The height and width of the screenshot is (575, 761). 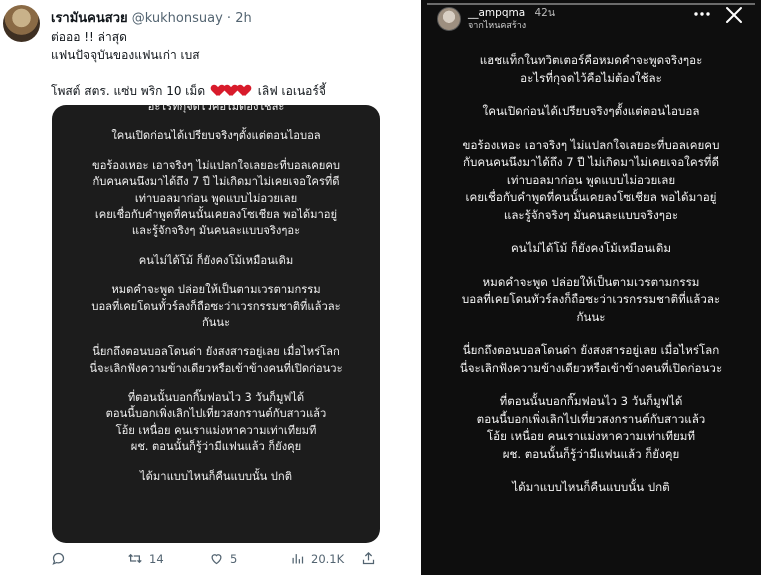 I want to click on more-dots-icon, so click(x=702, y=14).